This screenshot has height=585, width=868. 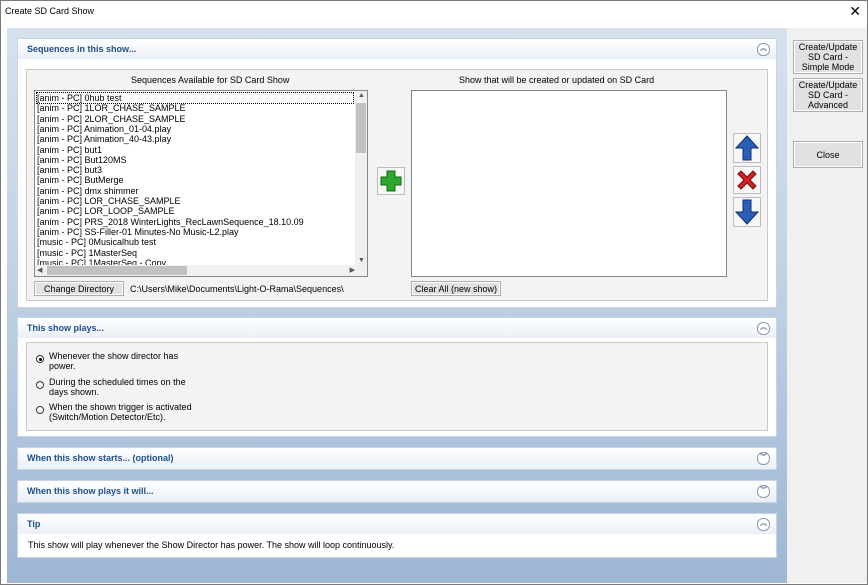 What do you see at coordinates (569, 183) in the screenshot?
I see `show-sequences-list` at bounding box center [569, 183].